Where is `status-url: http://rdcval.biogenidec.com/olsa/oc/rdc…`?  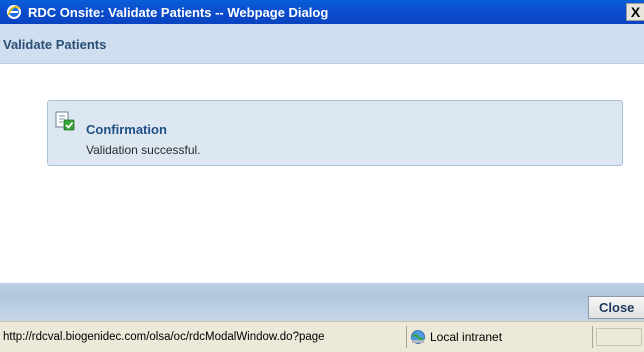
status-url: http://rdcval.biogenidec.com/olsa/oc/rdc… is located at coordinates (164, 337).